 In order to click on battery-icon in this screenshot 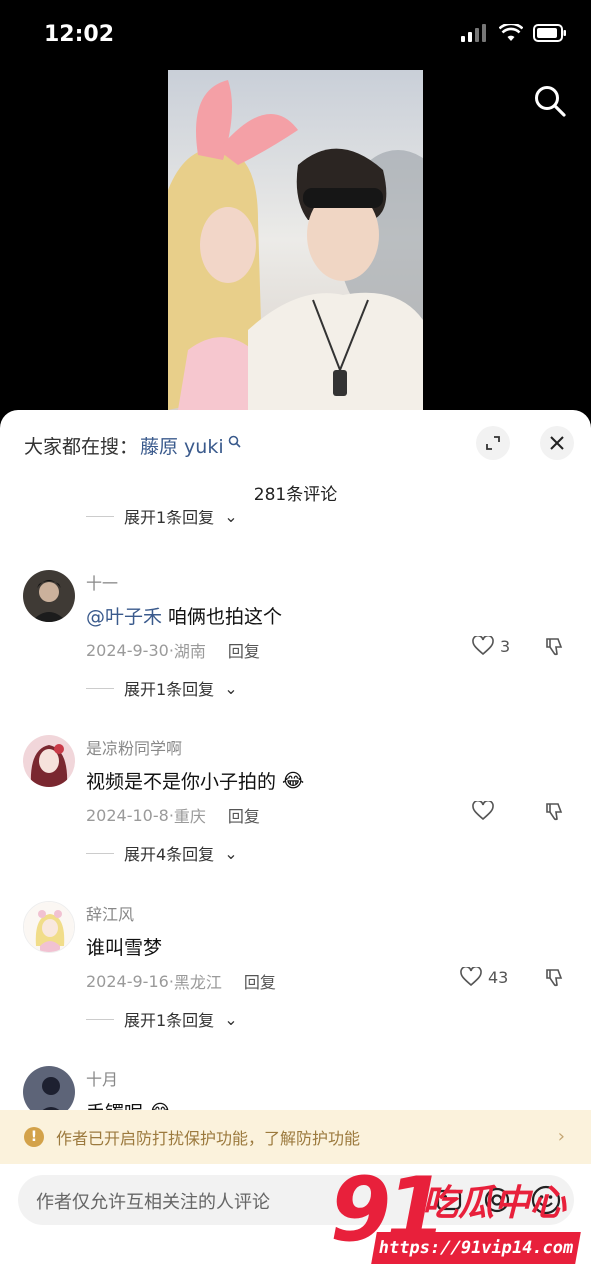, I will do `click(549, 33)`.